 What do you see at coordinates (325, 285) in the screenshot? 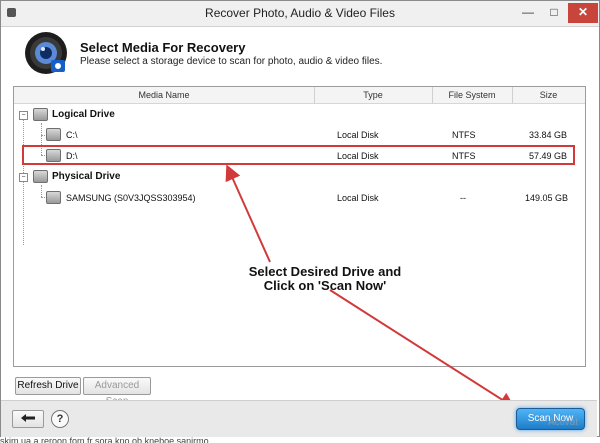
I see `annotation-line-2: Click on 'Scan Now'` at bounding box center [325, 285].